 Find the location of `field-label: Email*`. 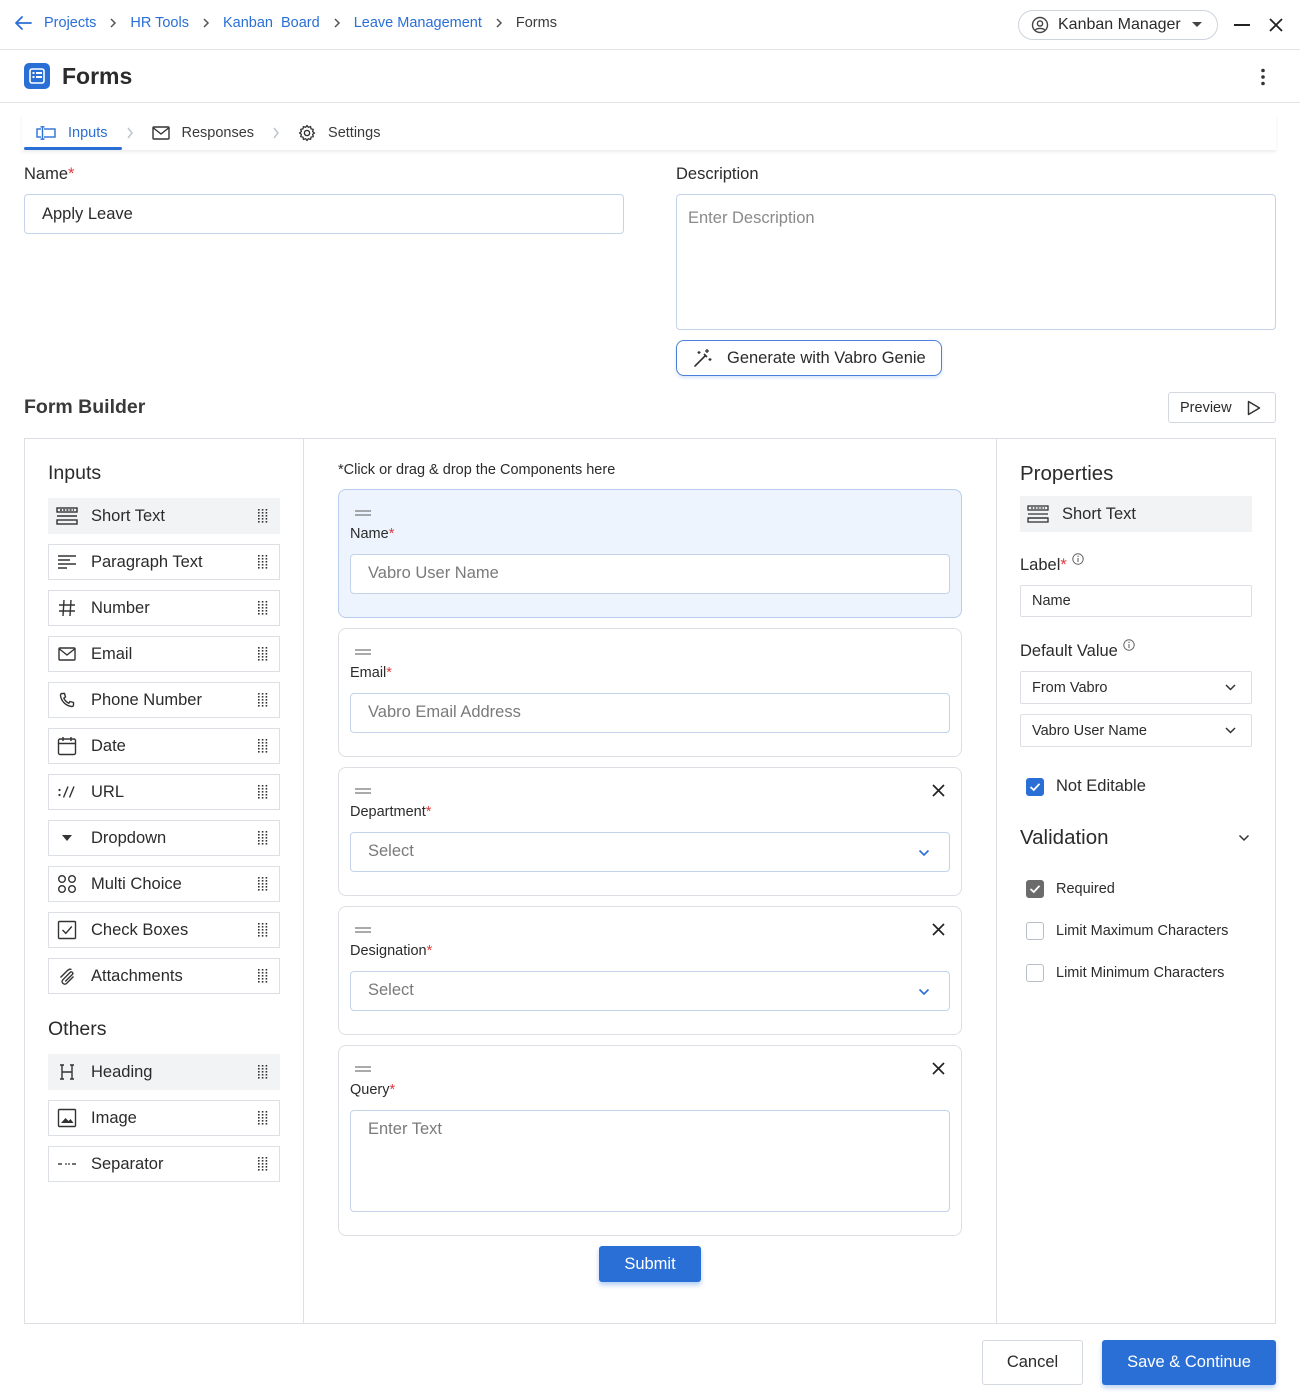

field-label: Email* is located at coordinates (371, 673).